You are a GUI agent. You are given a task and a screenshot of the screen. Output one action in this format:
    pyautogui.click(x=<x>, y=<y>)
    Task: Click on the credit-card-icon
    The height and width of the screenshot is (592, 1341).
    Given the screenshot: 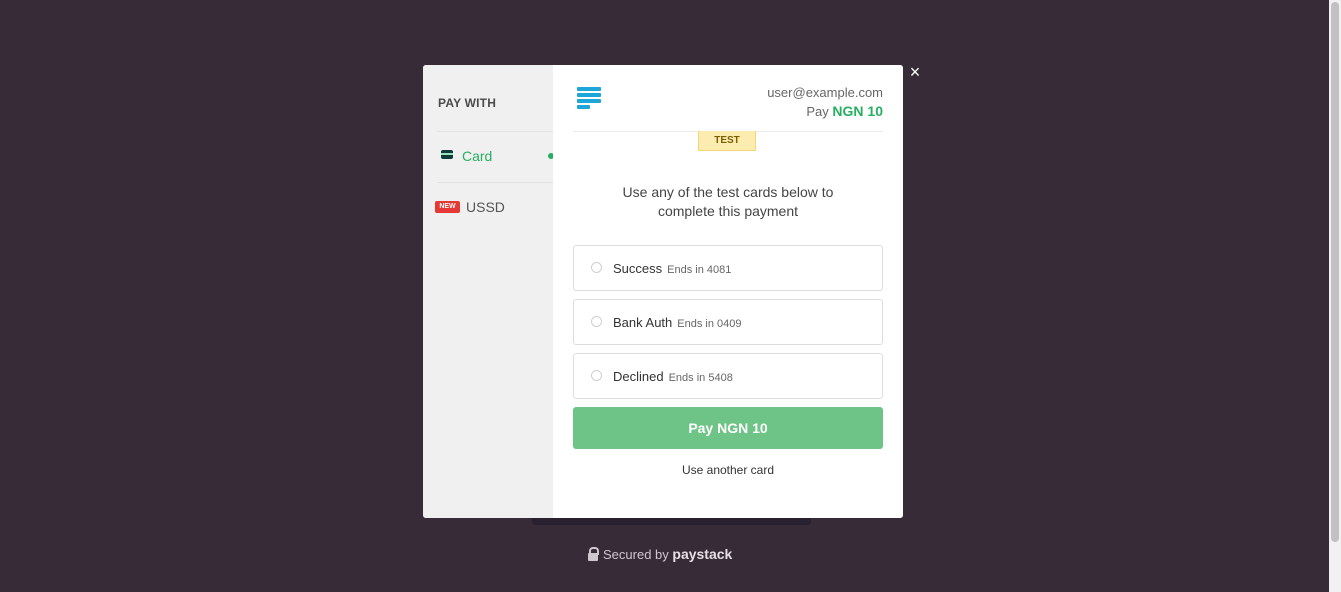 What is the action you would take?
    pyautogui.click(x=447, y=154)
    